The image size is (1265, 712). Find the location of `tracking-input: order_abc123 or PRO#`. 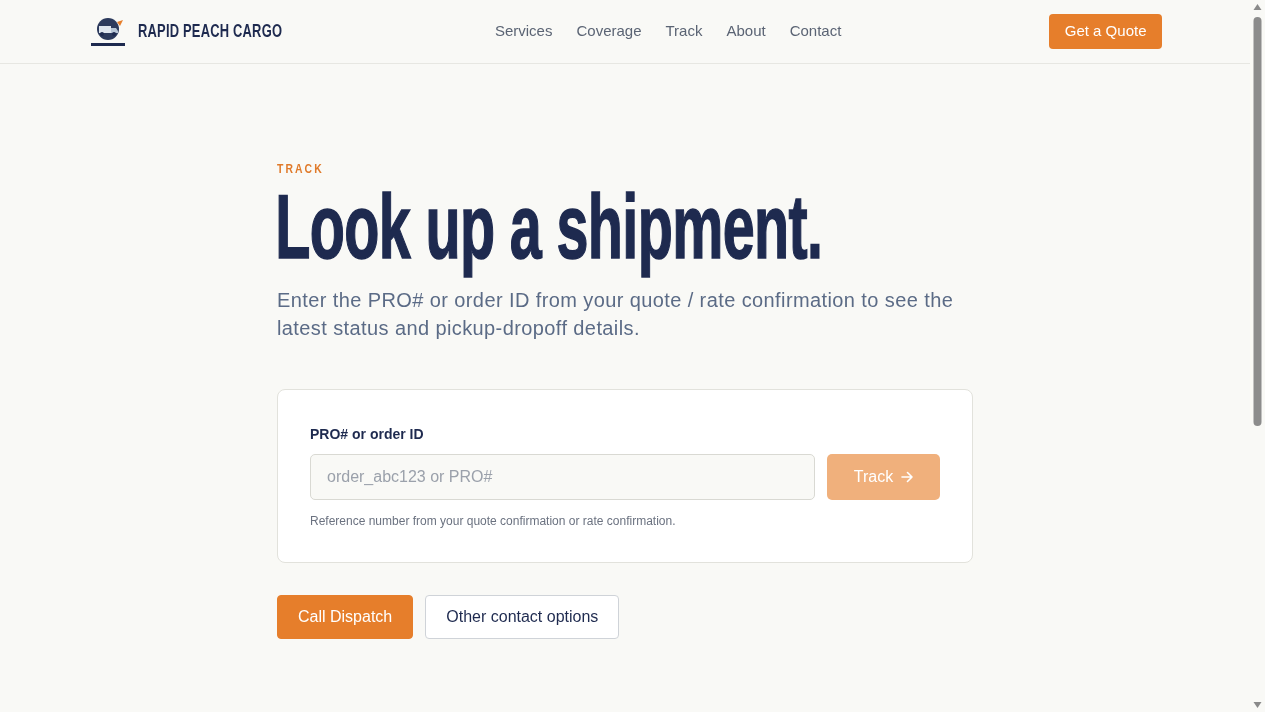

tracking-input: order_abc123 or PRO# is located at coordinates (562, 476).